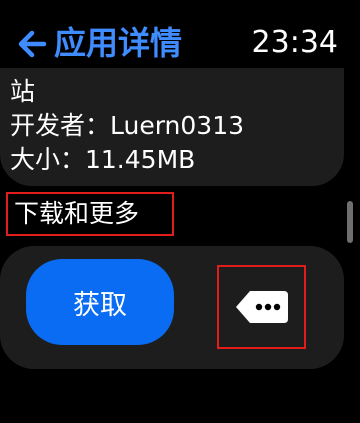 The width and height of the screenshot is (360, 423). I want to click on more-options-button, so click(261, 307).